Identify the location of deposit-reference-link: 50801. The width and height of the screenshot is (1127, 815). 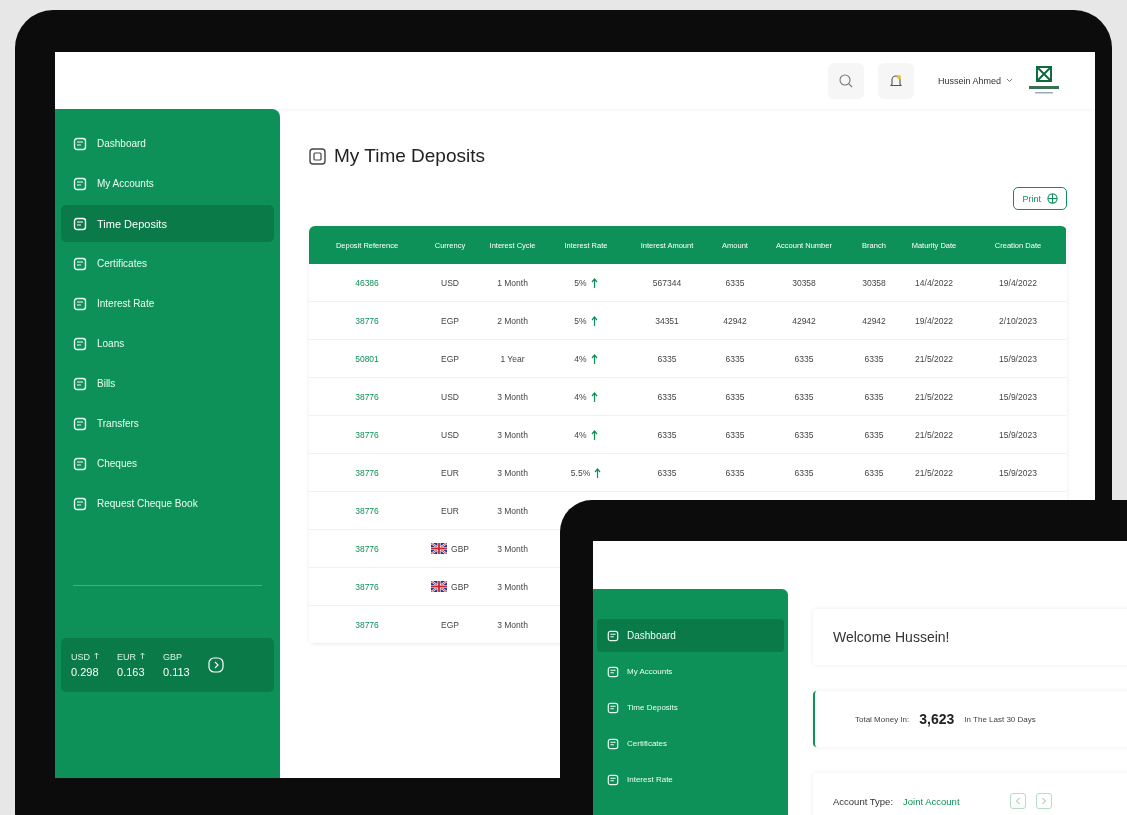
(367, 359).